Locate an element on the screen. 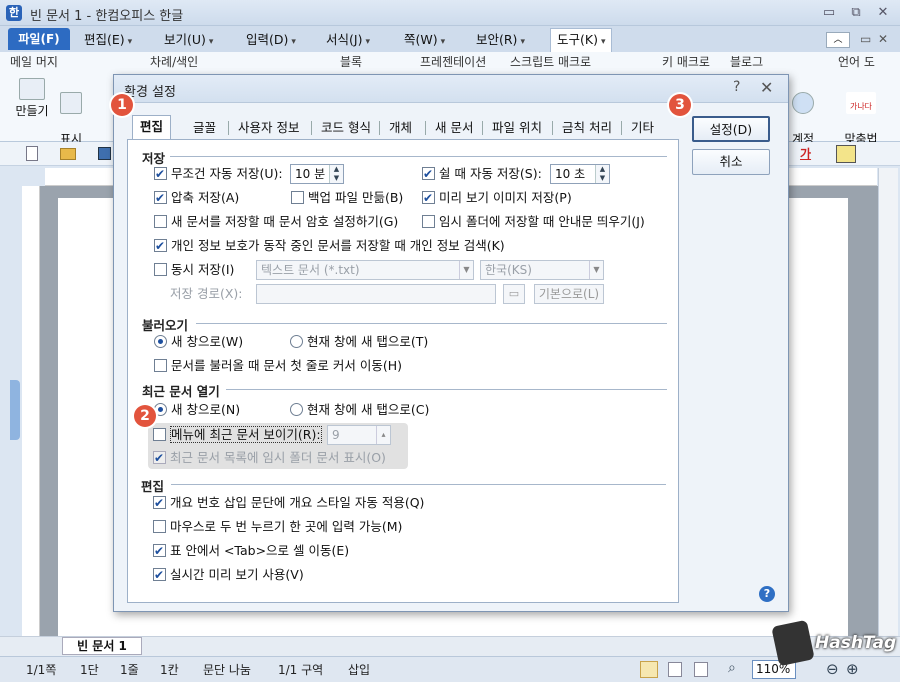 Image resolution: width=900 pixels, height=682 pixels. font-color-icon: 가 is located at coordinates (805, 153).